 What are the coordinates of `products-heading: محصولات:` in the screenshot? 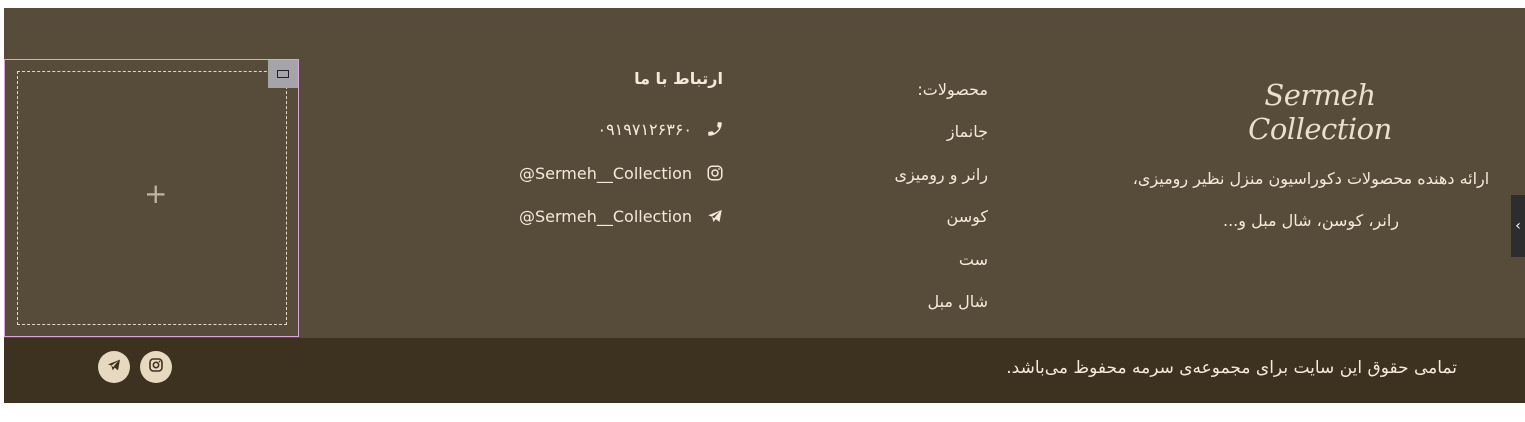 It's located at (952, 89).